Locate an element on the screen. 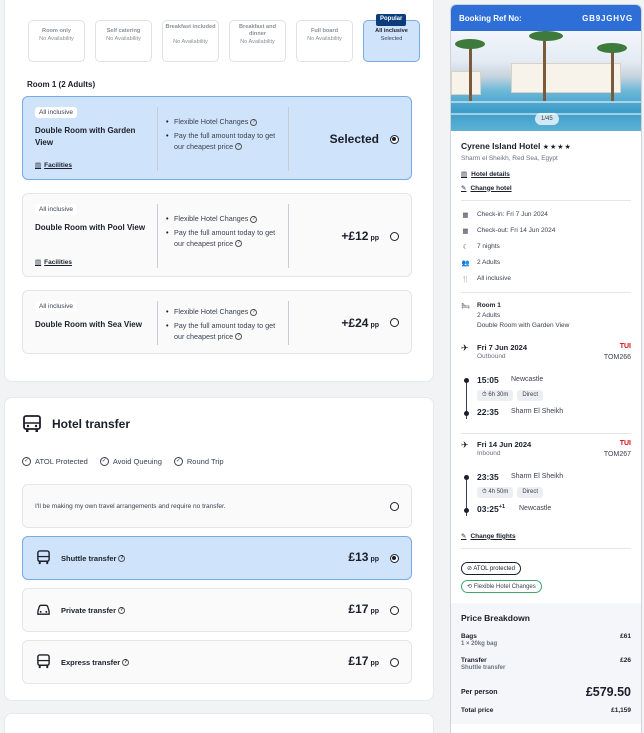 This screenshot has height=733, width=644. board-all-inclusive: Popular All inclusive Selected is located at coordinates (391, 38).